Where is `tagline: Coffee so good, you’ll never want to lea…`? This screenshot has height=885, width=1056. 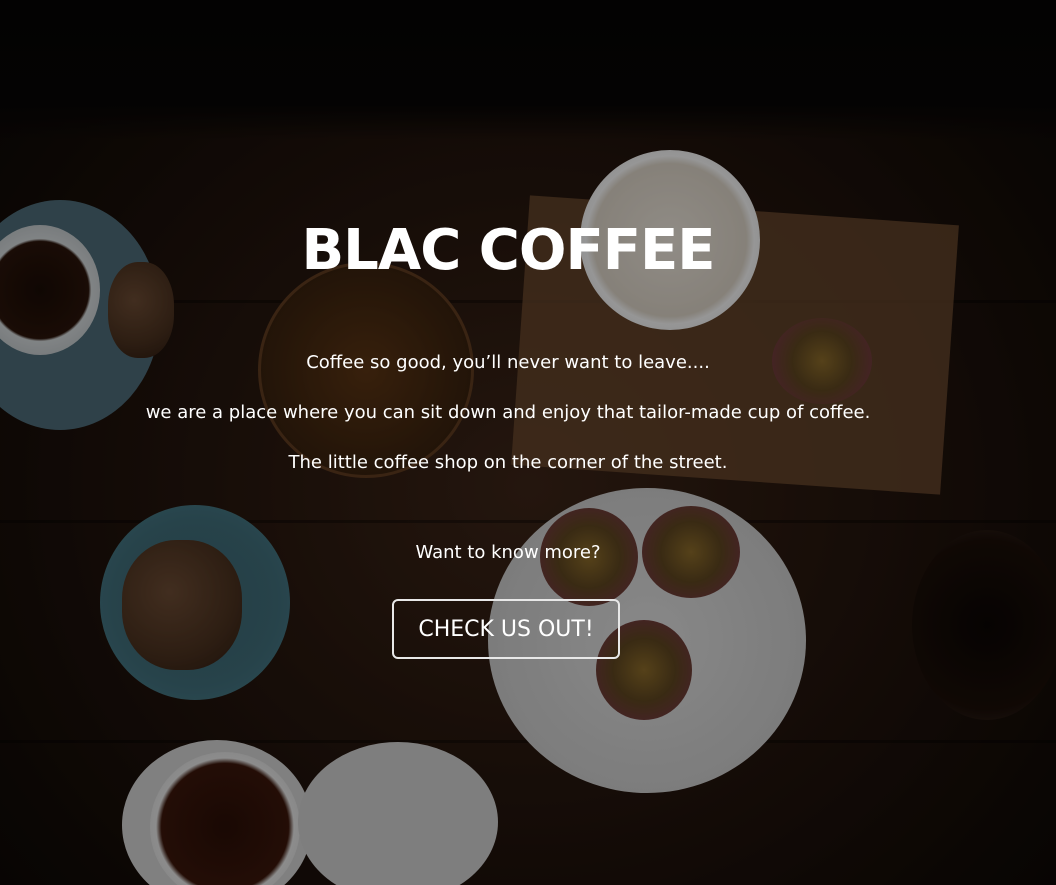
tagline: Coffee so good, you’ll never want to lea… is located at coordinates (508, 362).